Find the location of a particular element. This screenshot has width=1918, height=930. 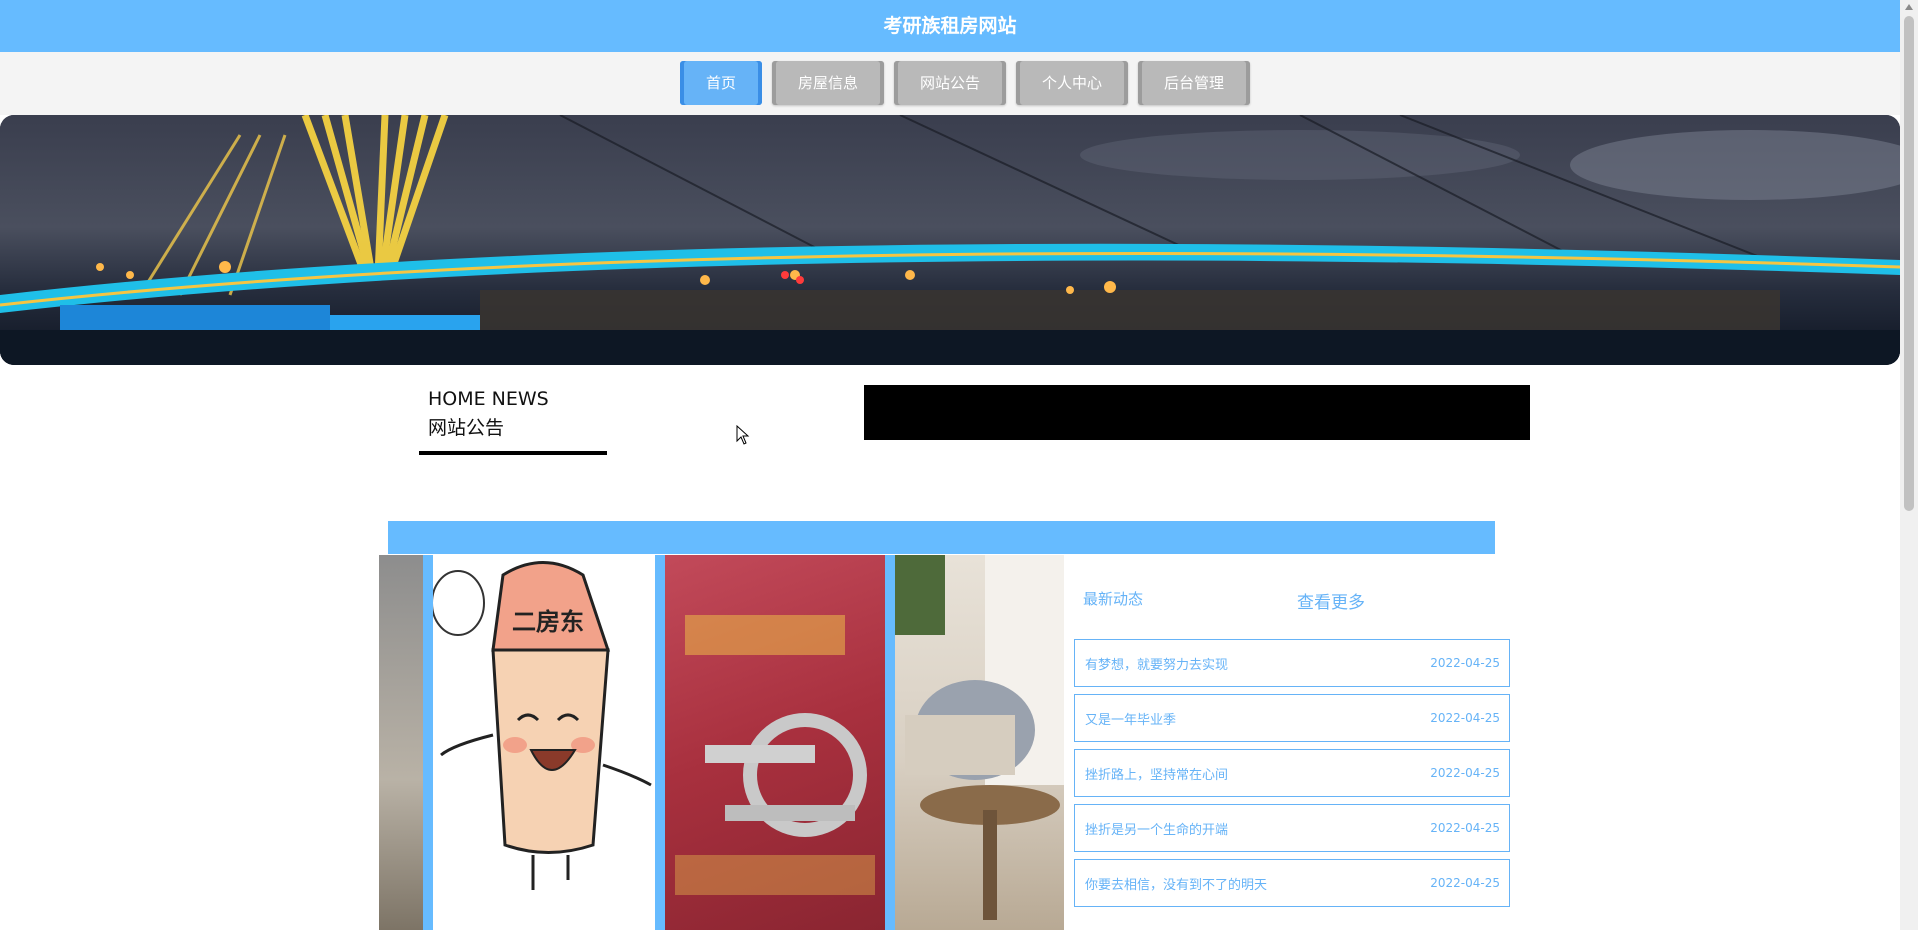

scroll-up-arrow-icon is located at coordinates (1909, 7).